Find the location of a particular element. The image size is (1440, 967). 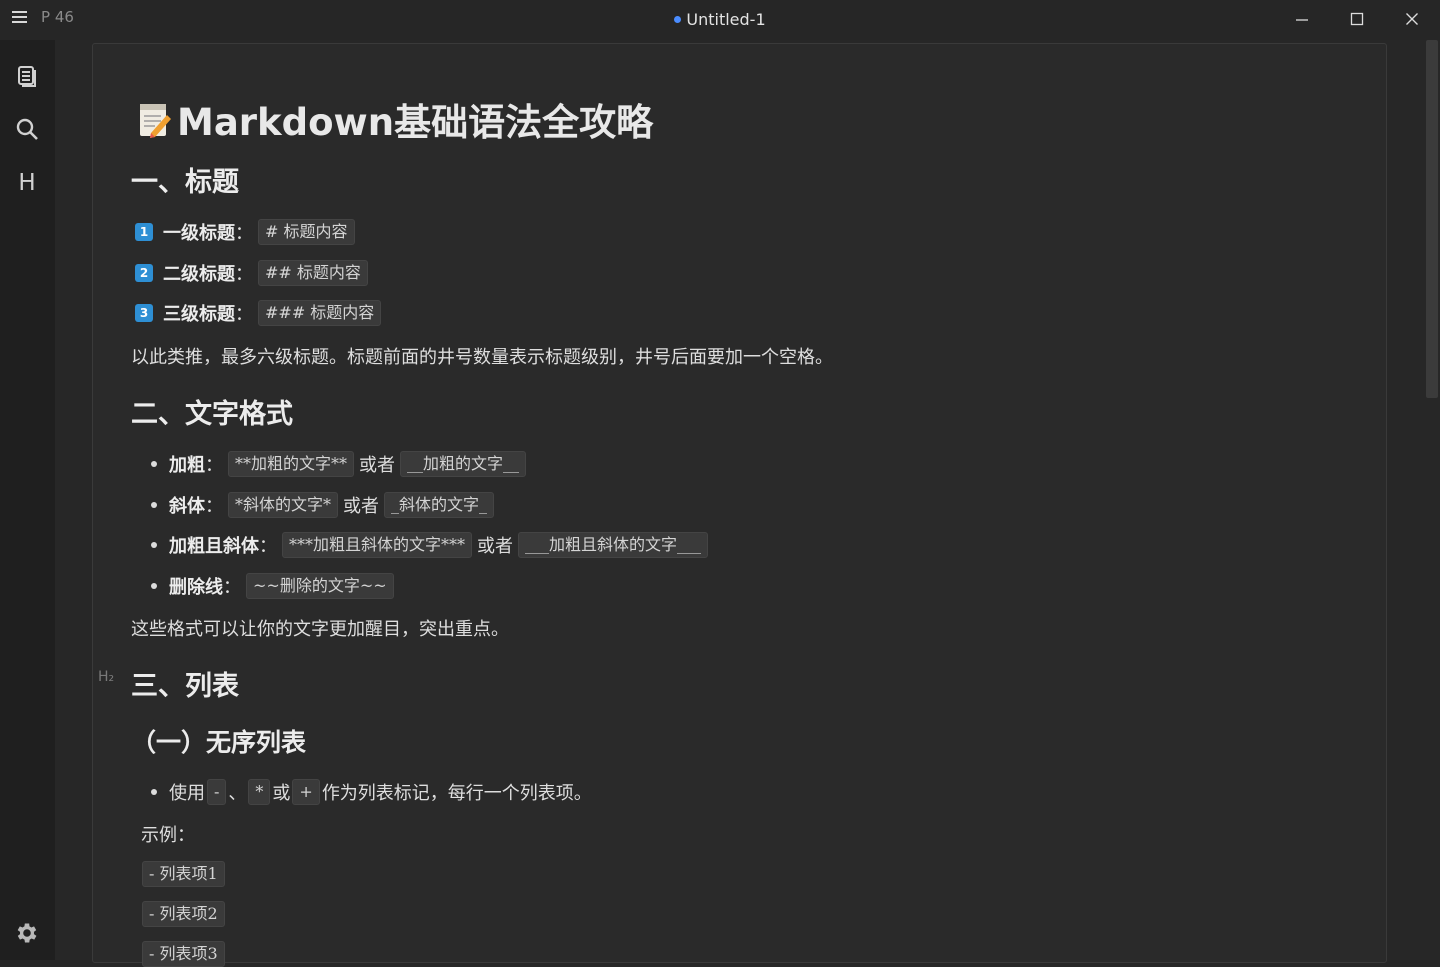

inline-code: **加粗的文字** is located at coordinates (291, 464).